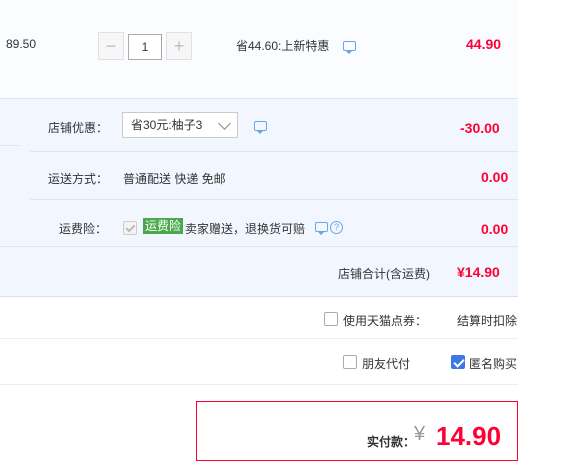 The image size is (564, 461). What do you see at coordinates (179, 46) in the screenshot?
I see `increase-button: +` at bounding box center [179, 46].